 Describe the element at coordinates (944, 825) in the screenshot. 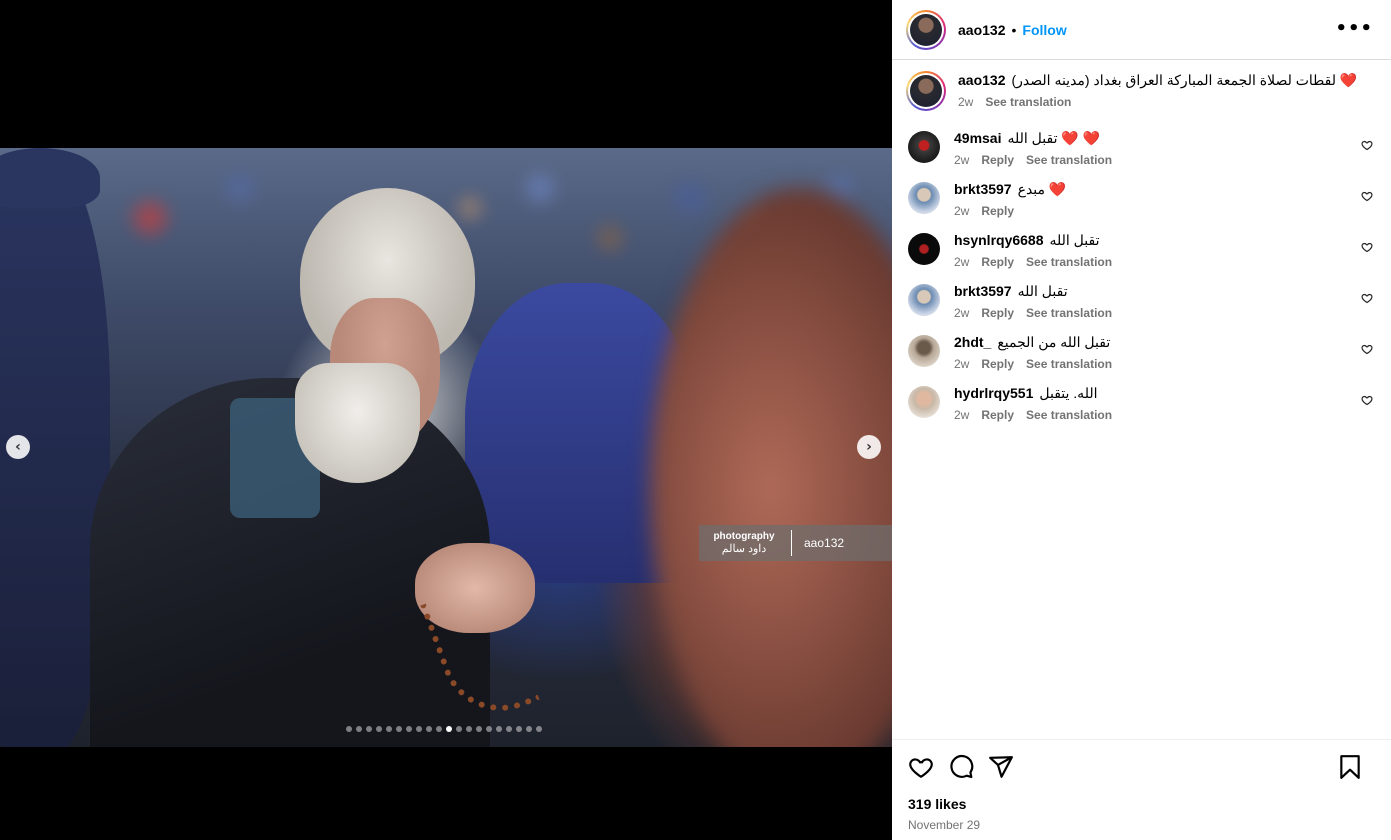

I see `post-date: November 29` at that location.